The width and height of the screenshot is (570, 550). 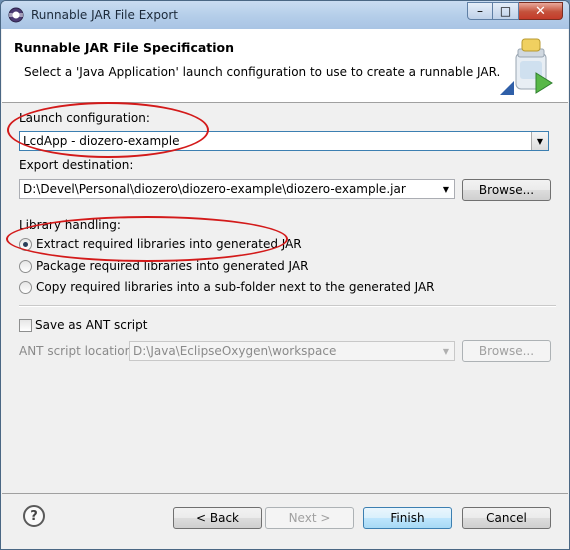 What do you see at coordinates (124, 47) in the screenshot?
I see `page-title: Runnable JAR File Specification` at bounding box center [124, 47].